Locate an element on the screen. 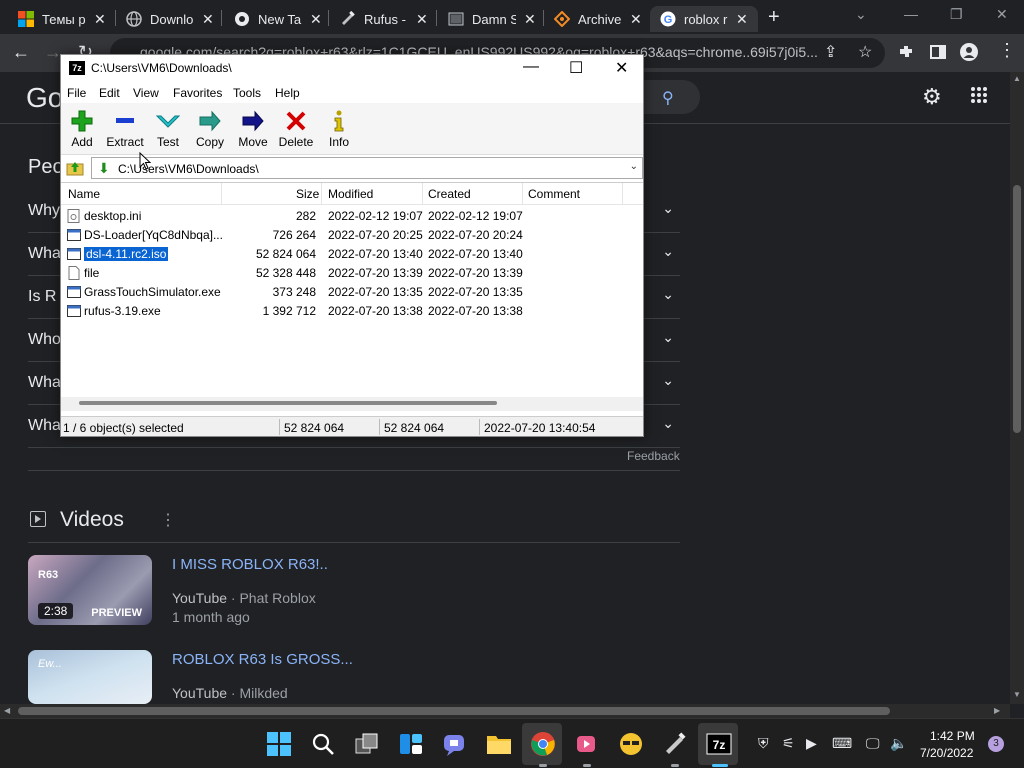 The width and height of the screenshot is (1024, 768). column-header-modified: Modified is located at coordinates (350, 194).